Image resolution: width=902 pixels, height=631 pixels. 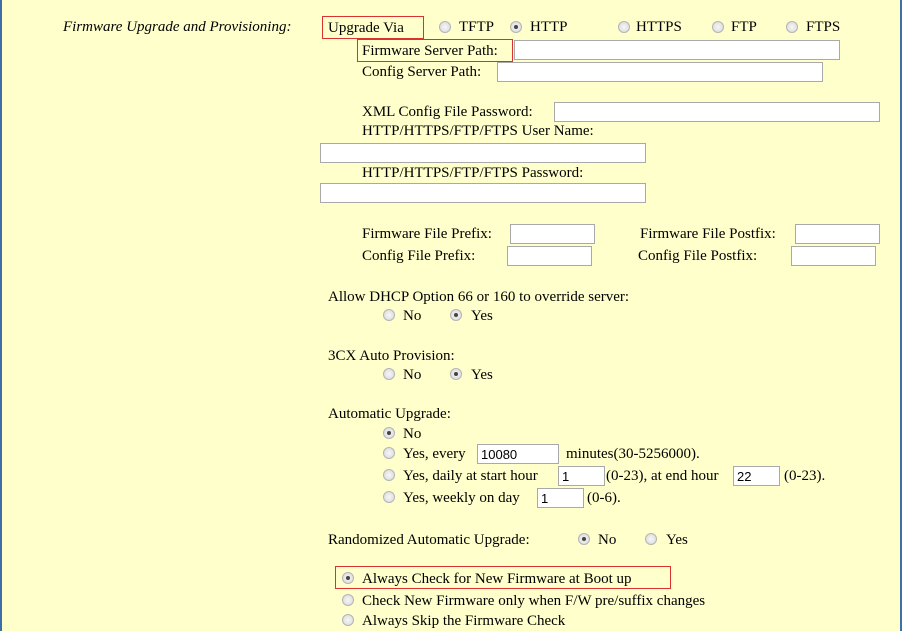 What do you see at coordinates (660, 72) in the screenshot?
I see `config-server-path-input` at bounding box center [660, 72].